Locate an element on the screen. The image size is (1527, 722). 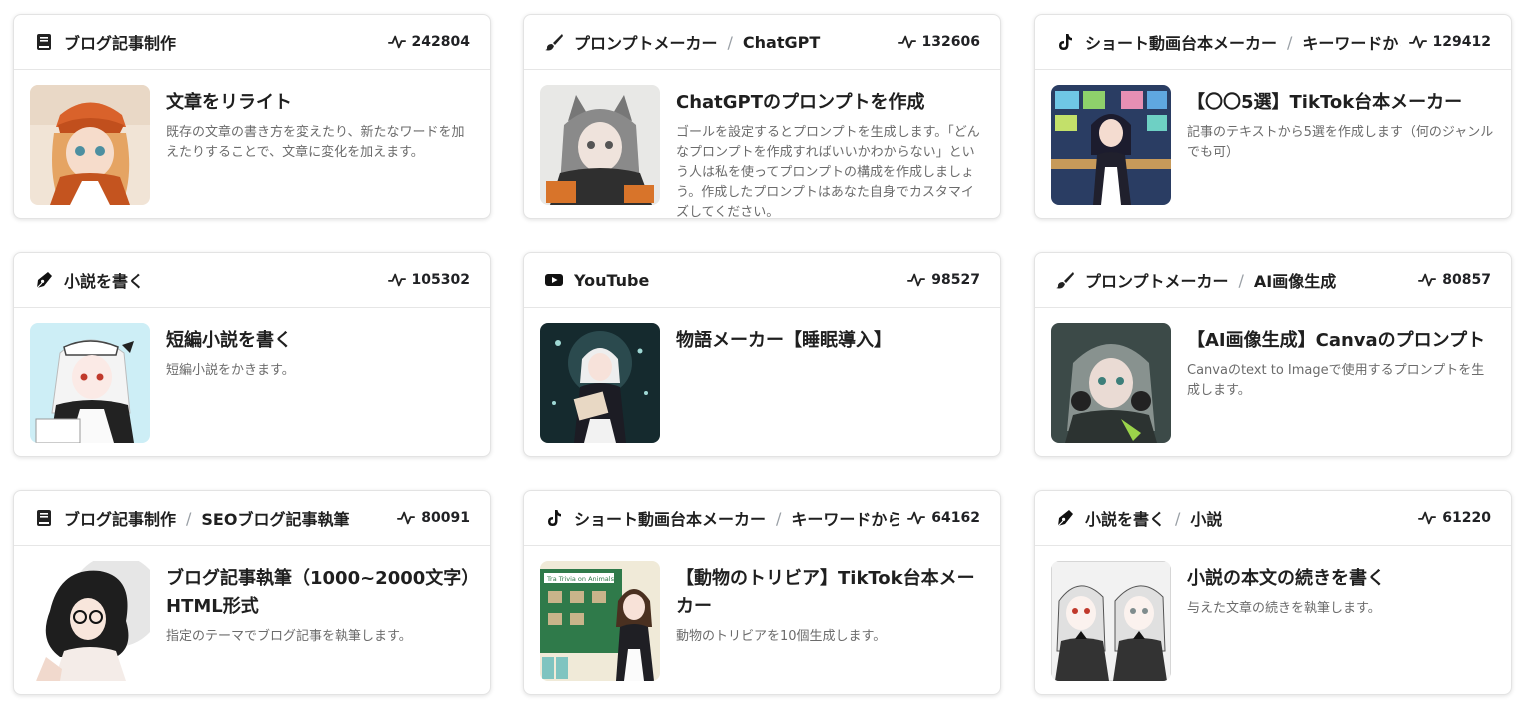
subcategory-link: 小説 is located at coordinates (1206, 518).